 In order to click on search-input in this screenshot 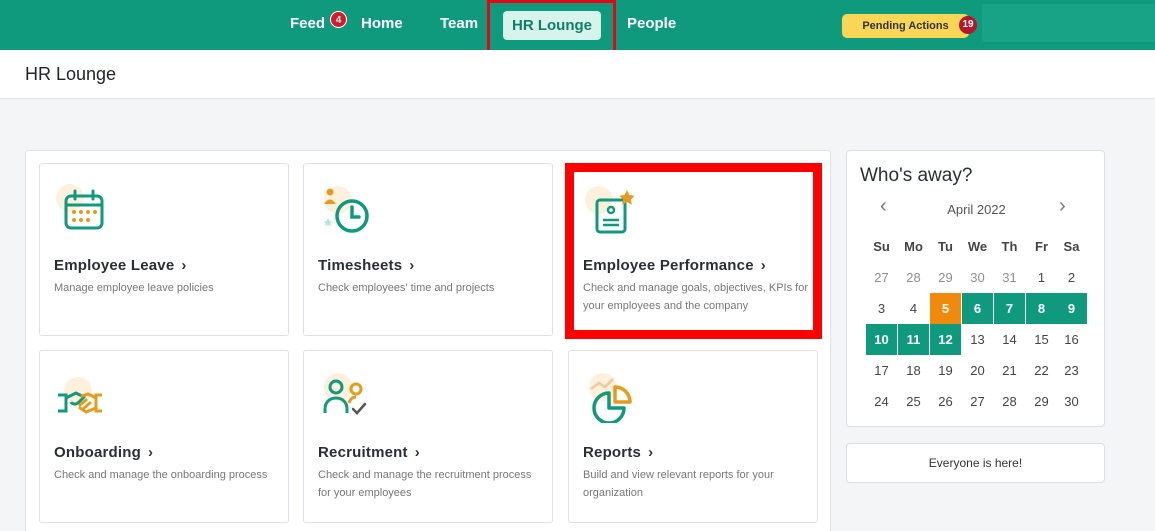, I will do `click(1068, 23)`.